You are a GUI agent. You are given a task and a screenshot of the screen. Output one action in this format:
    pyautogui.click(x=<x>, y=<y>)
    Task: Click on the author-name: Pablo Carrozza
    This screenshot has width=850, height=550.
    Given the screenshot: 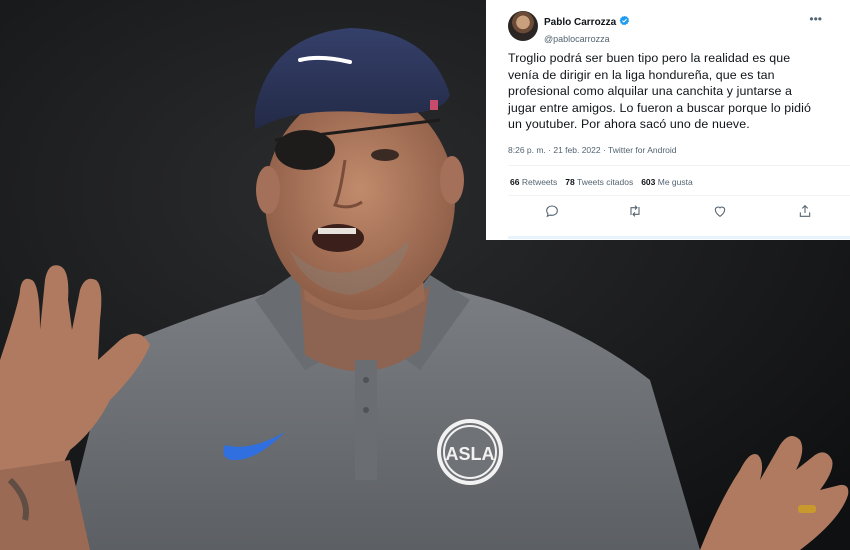 What is the action you would take?
    pyautogui.click(x=580, y=22)
    